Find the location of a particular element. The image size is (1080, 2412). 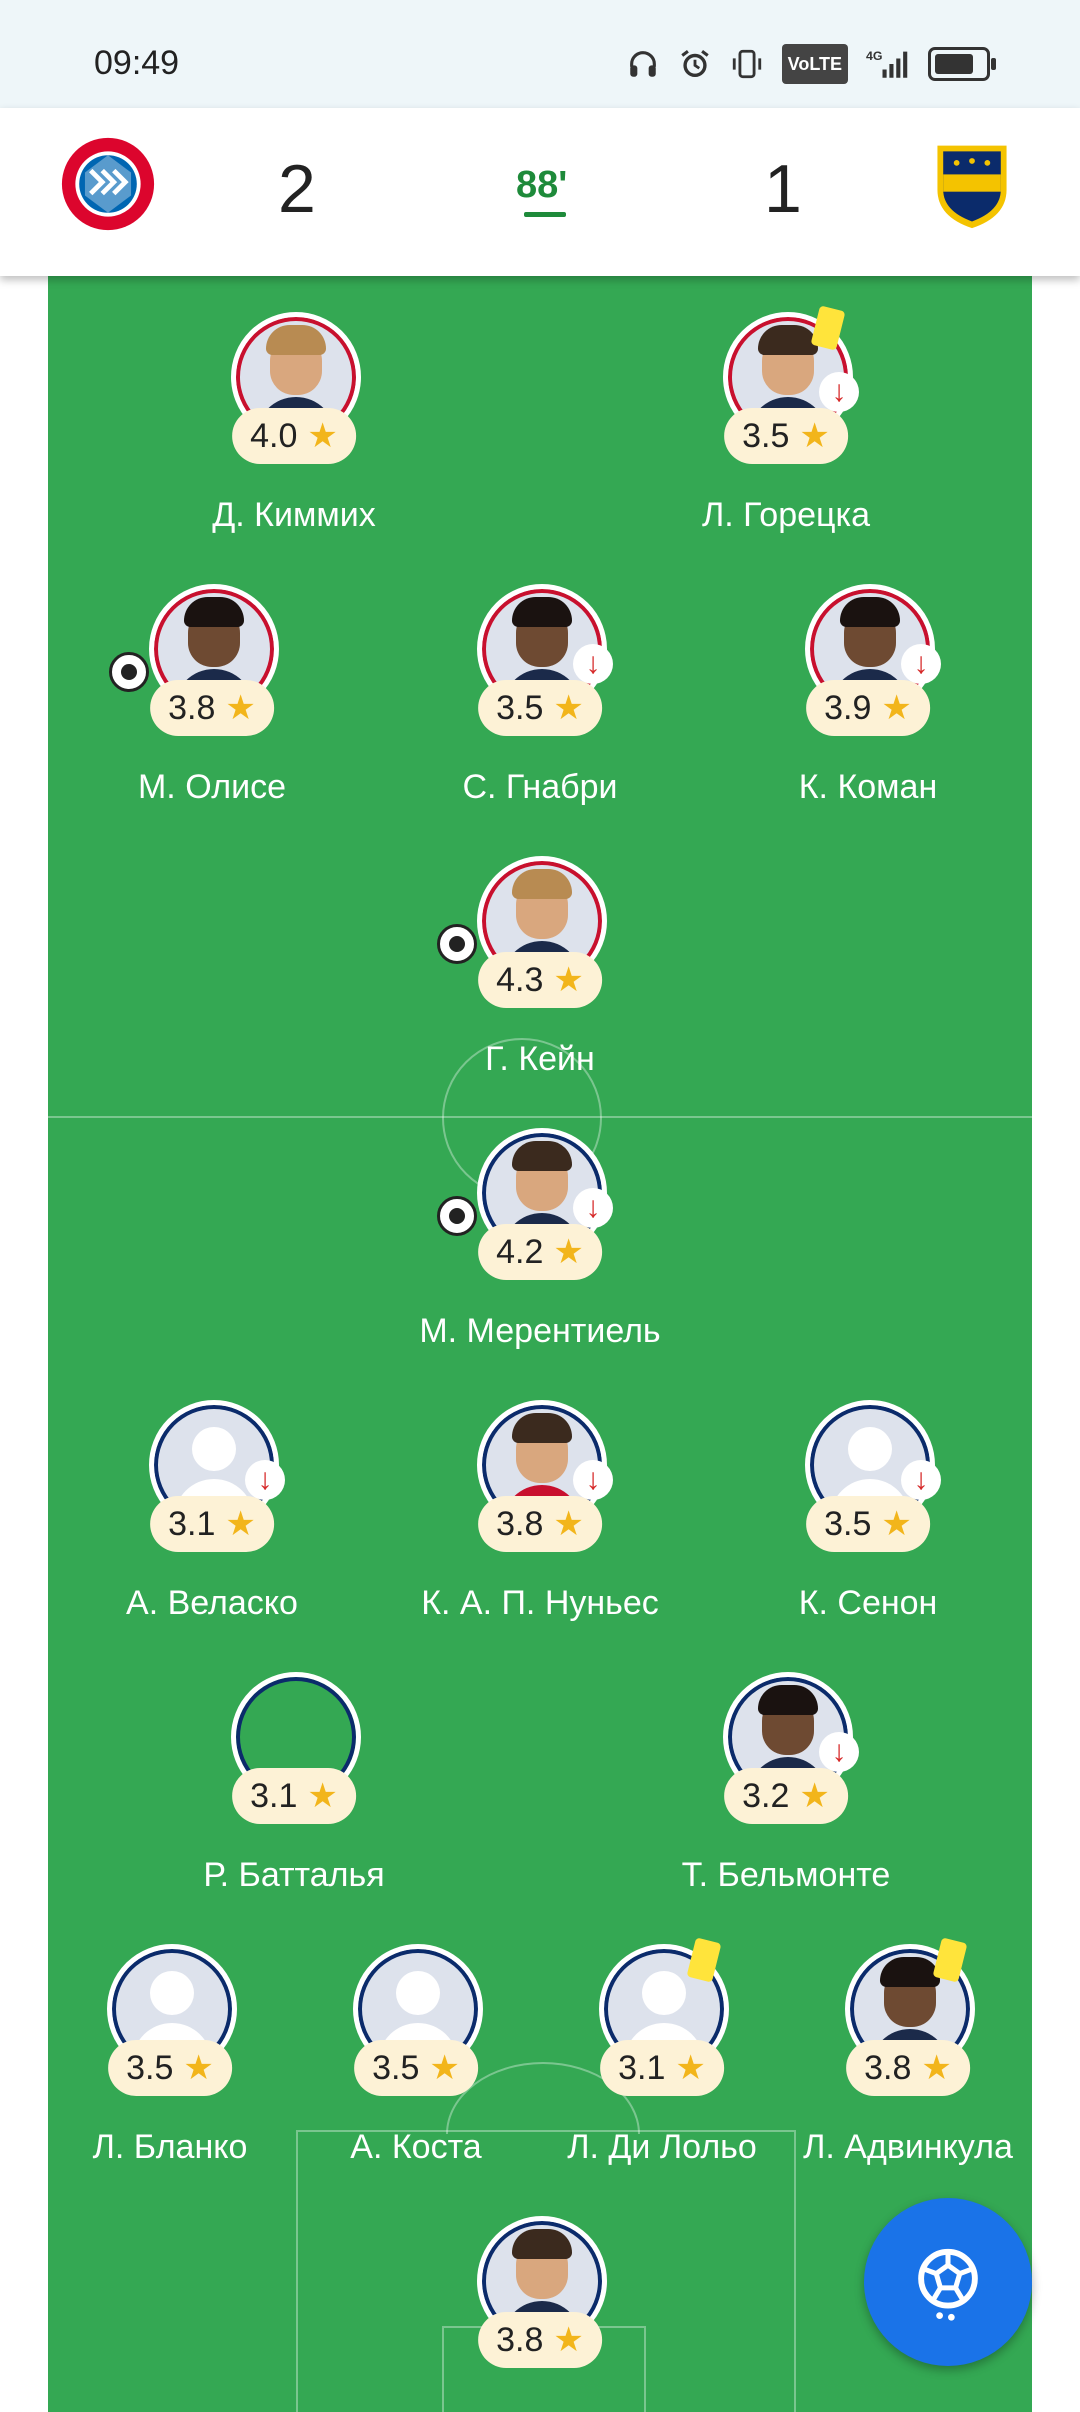

home-score: 2 is located at coordinates (297, 189).